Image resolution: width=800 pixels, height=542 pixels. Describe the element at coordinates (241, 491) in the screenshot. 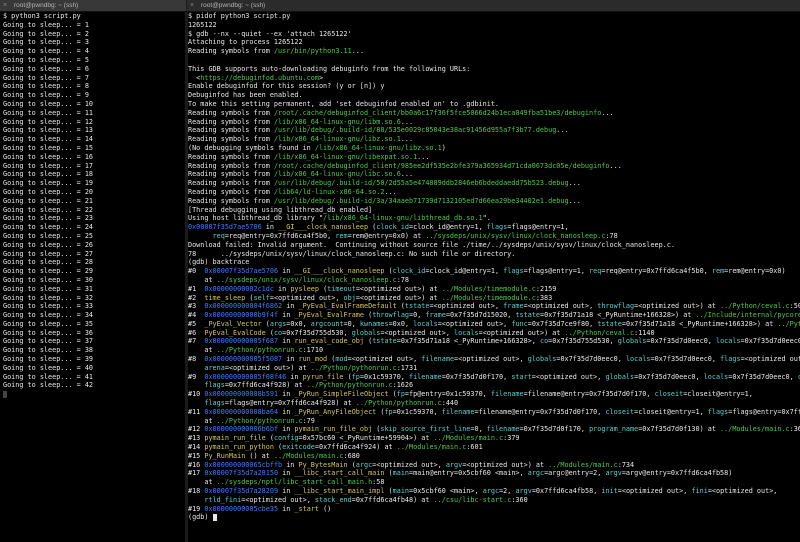

I see `text-segment: 0x00007f35d7a28209` at that location.